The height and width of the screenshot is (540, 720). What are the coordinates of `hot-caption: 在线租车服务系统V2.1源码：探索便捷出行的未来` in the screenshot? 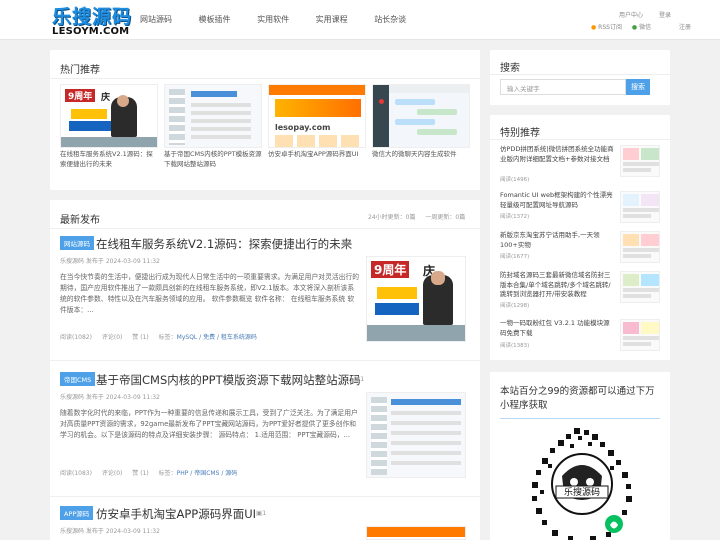 It's located at (109, 160).